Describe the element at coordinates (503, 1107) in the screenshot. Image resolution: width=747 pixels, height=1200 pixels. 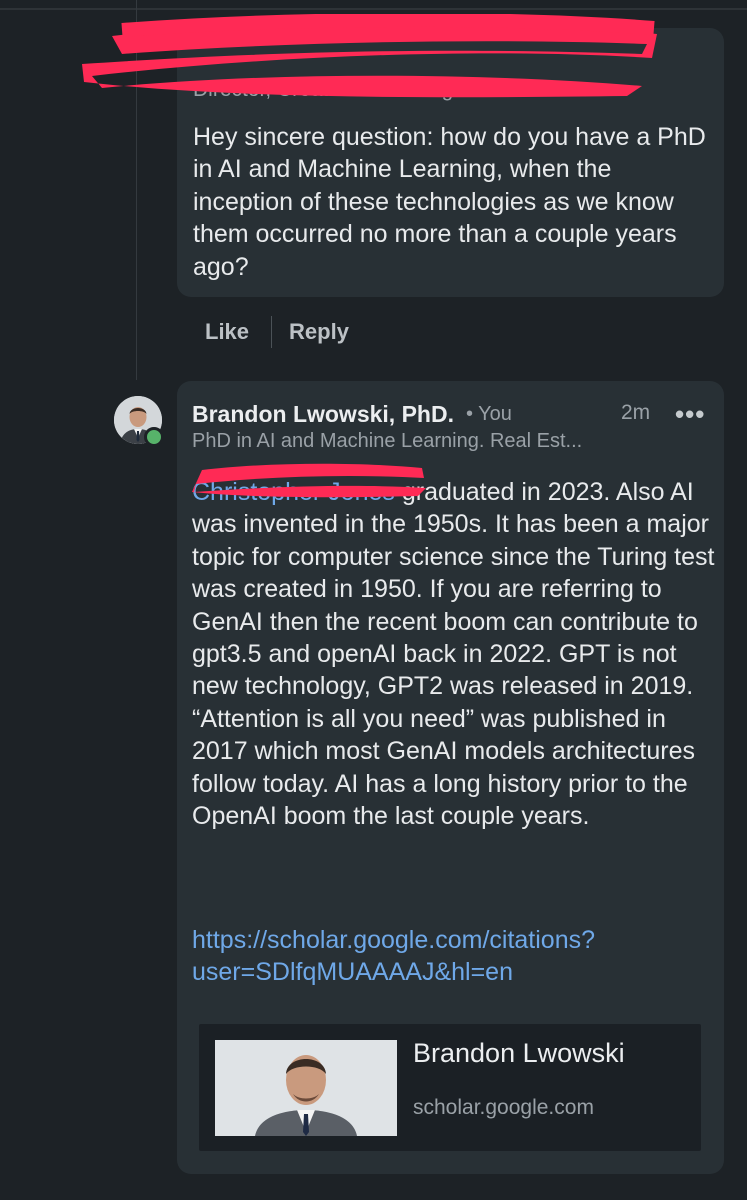
I see `preview-domain: scholar.google.com` at that location.